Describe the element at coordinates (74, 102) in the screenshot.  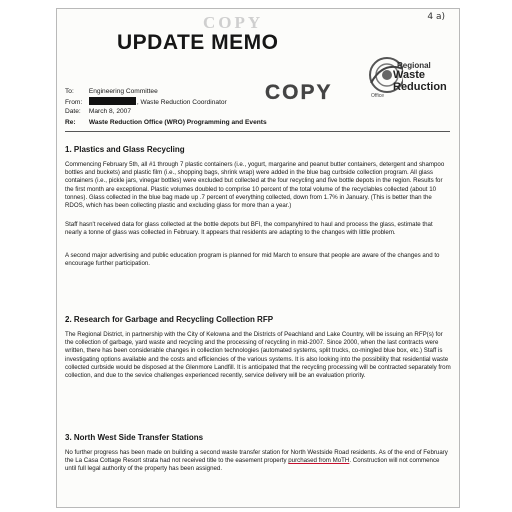
I see `from-label: From:` at that location.